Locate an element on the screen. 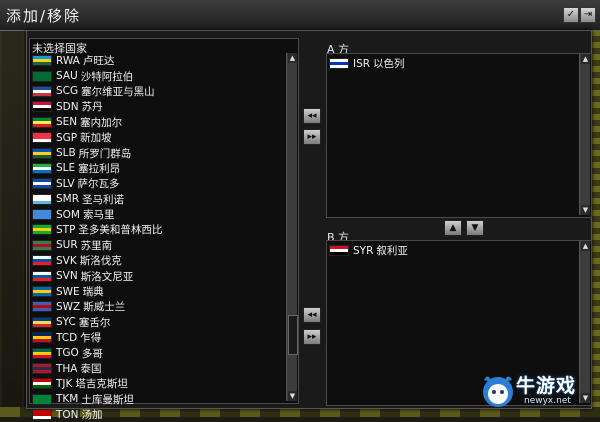 Image resolution: width=600 pixels, height=422 pixels. country-list-item: TJK 塔吉克斯坦 is located at coordinates (157, 383).